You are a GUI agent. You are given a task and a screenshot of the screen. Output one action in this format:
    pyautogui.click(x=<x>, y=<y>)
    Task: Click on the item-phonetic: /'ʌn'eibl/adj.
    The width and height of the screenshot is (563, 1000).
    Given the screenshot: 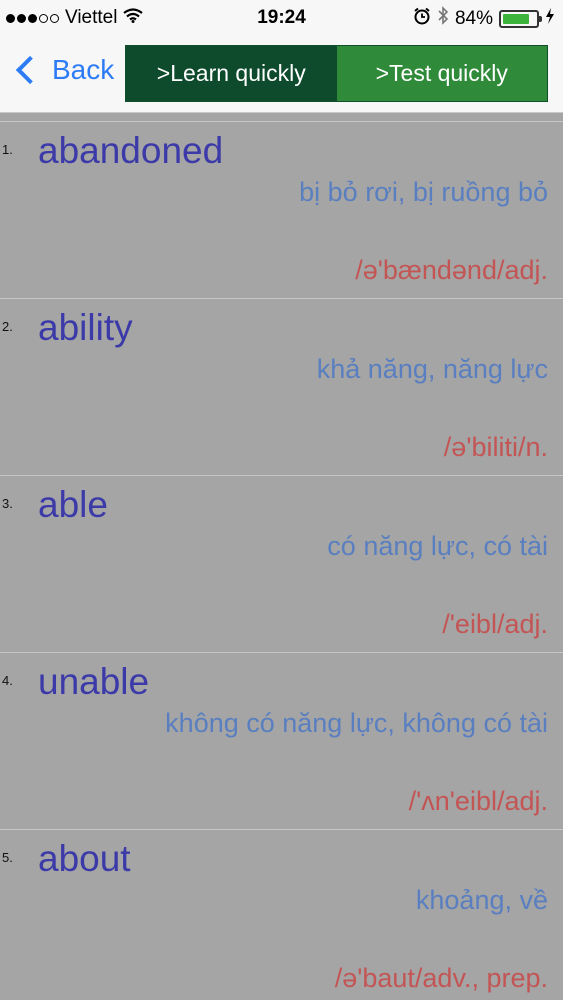 What is the action you would take?
    pyautogui.click(x=478, y=801)
    